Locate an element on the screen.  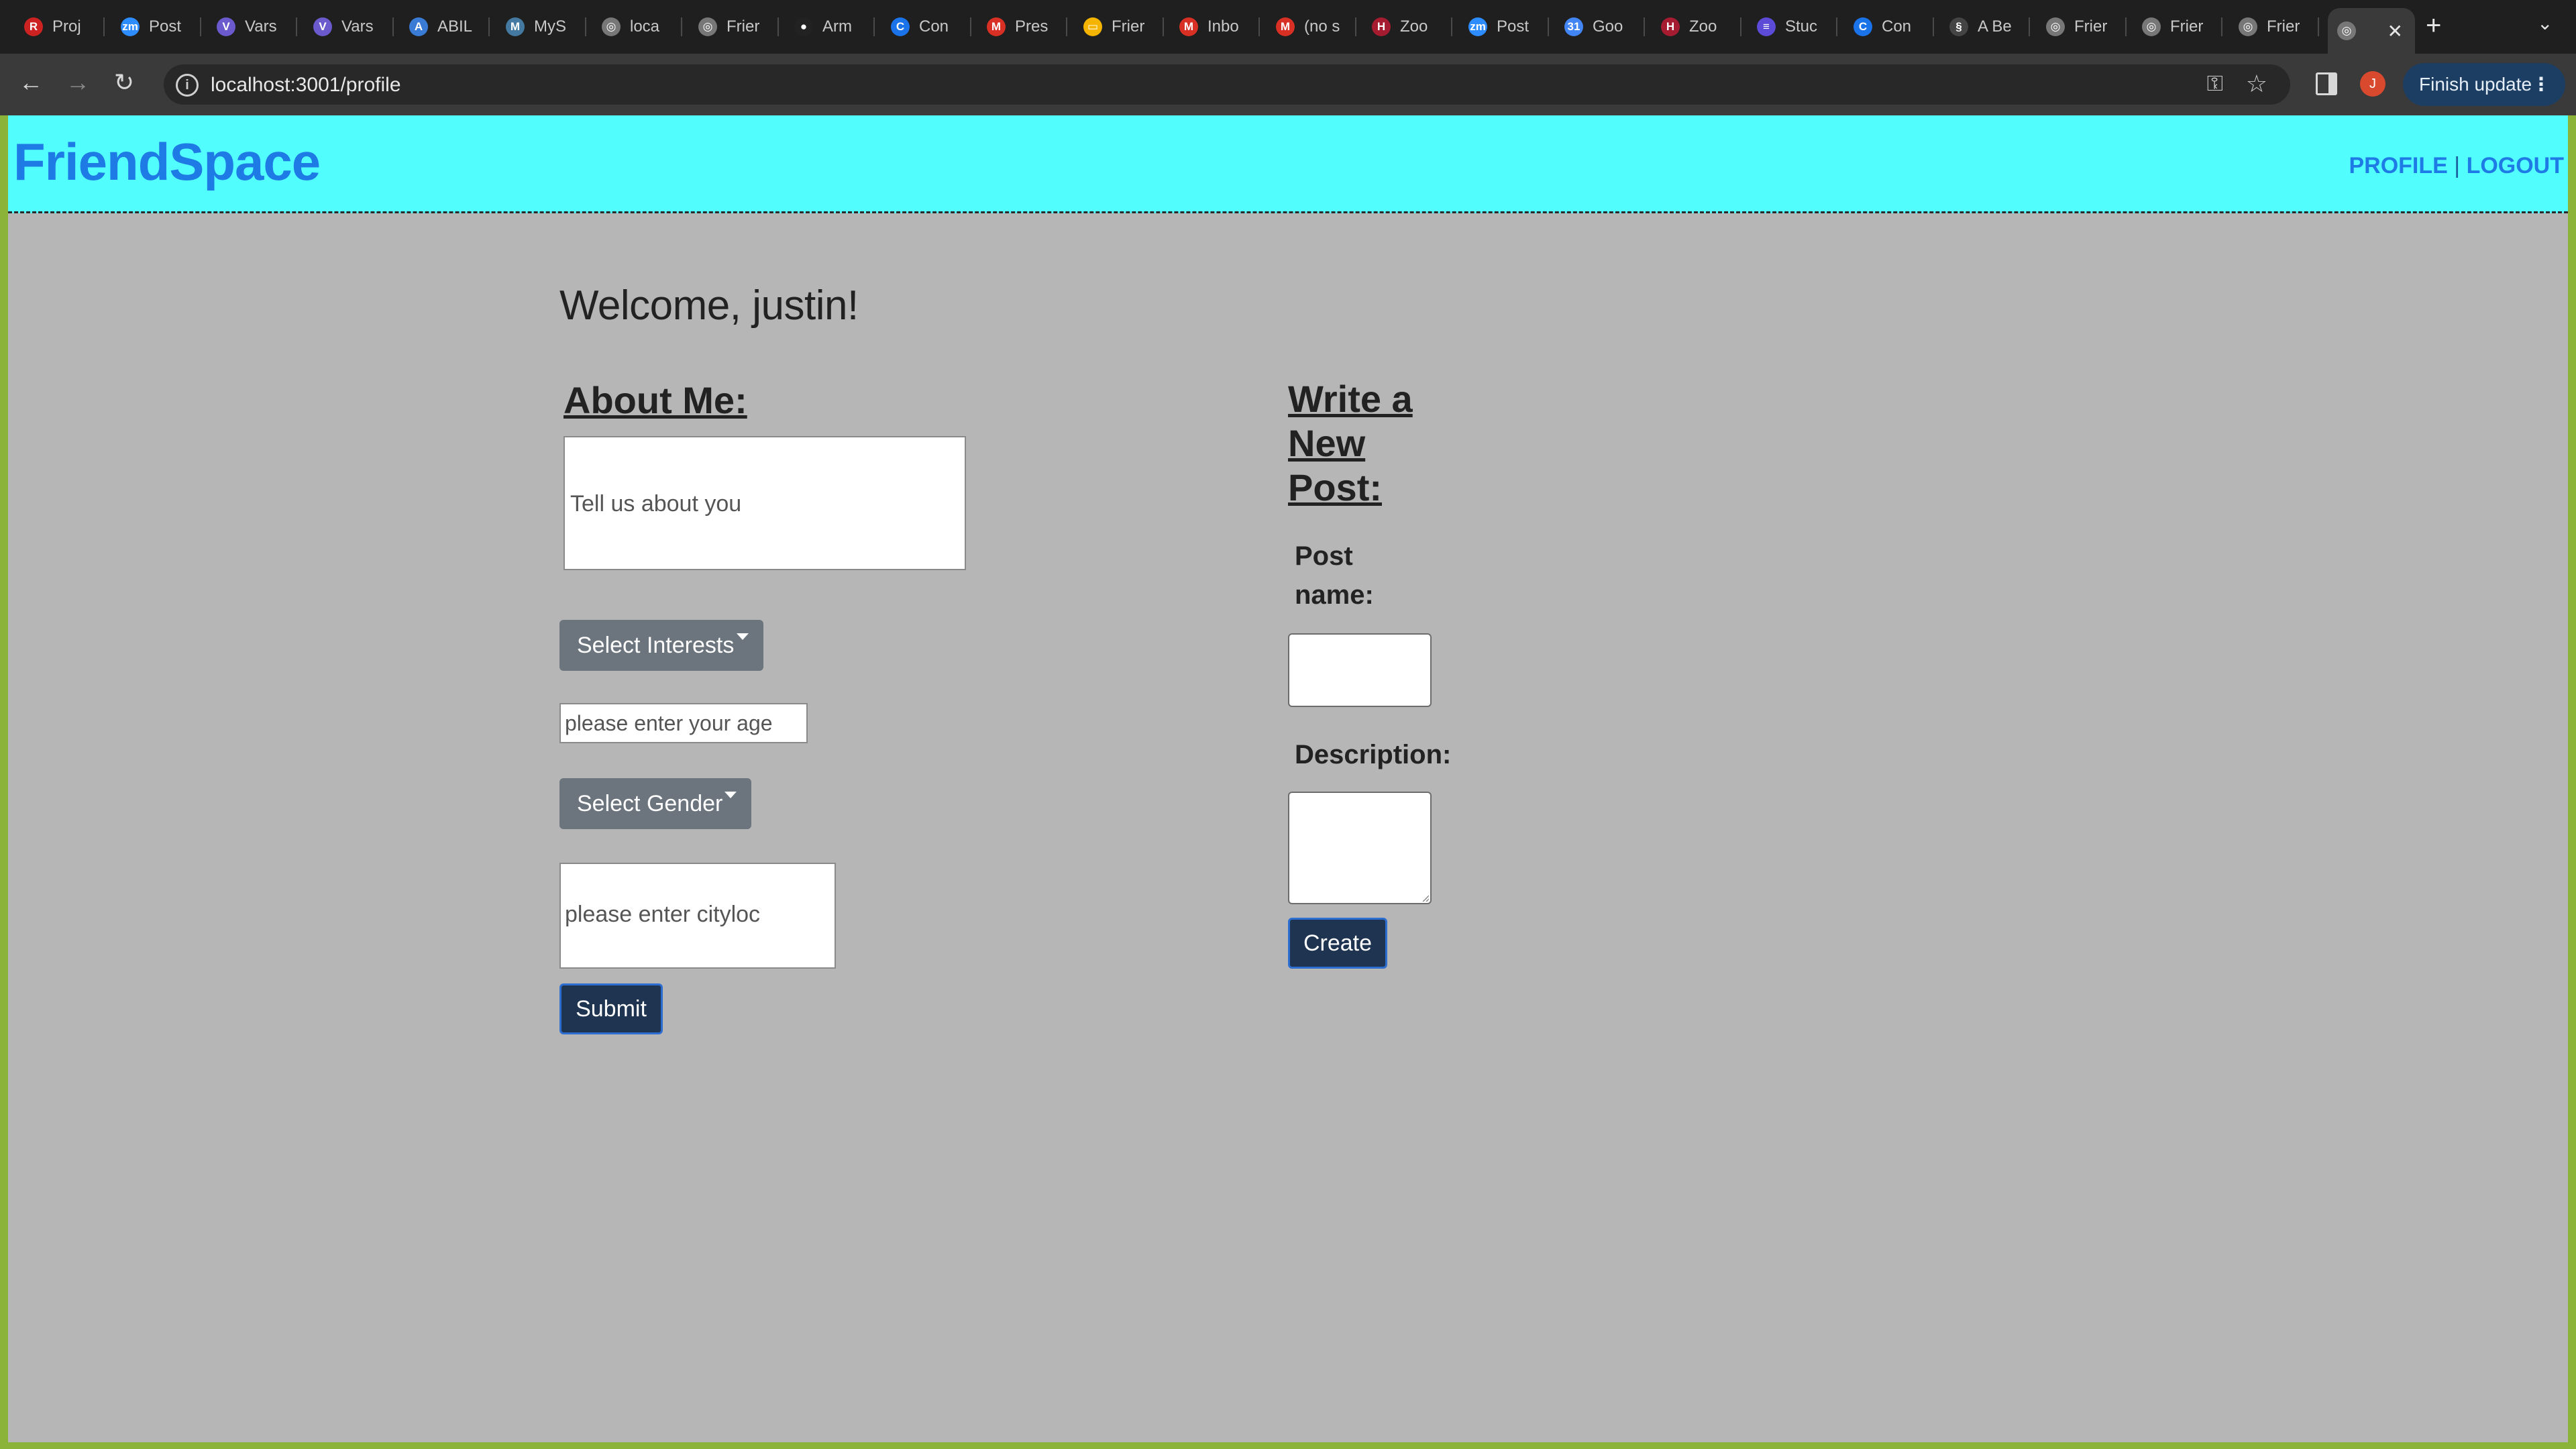
password-key-icon: ⚿ is located at coordinates (2215, 84).